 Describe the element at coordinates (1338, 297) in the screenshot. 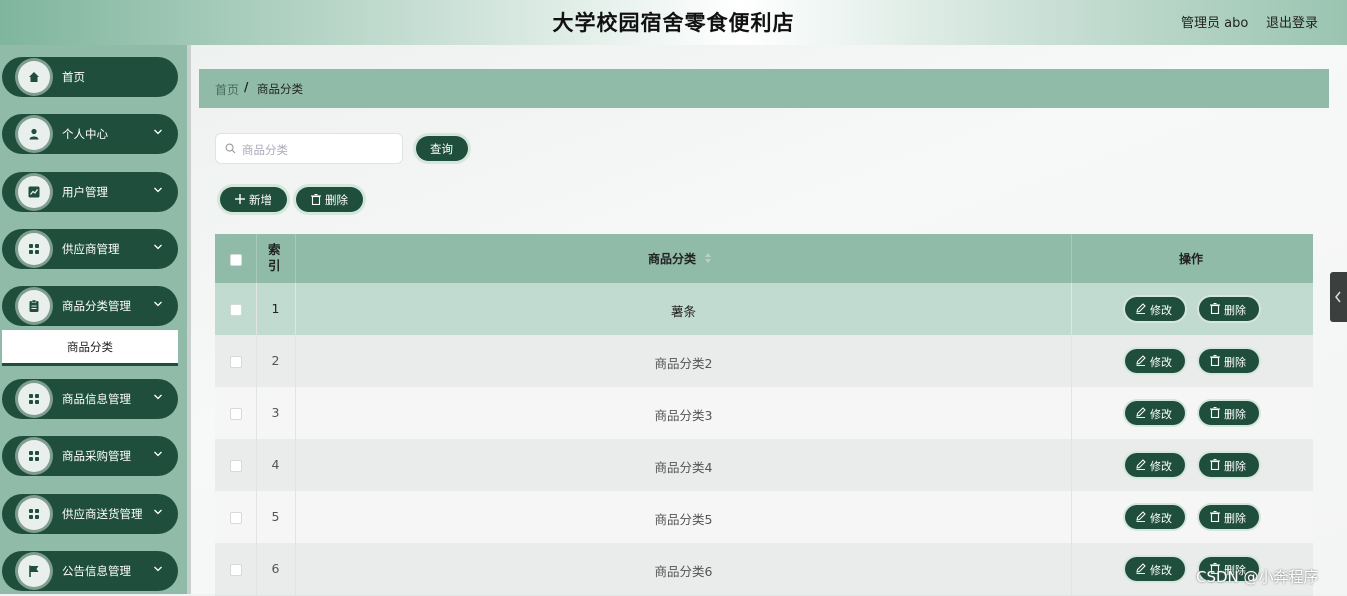

I see `collapse-panel-tab` at that location.